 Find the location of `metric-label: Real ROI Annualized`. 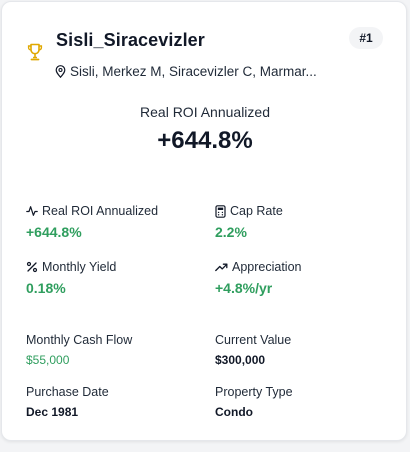

metric-label: Real ROI Annualized is located at coordinates (100, 211).